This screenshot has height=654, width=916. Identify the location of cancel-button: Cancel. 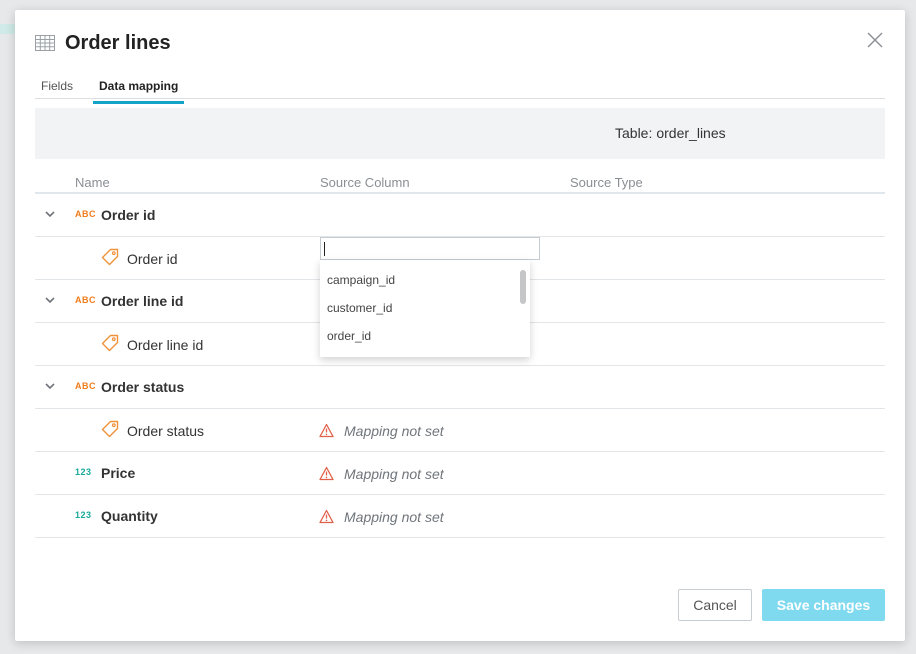
(715, 605).